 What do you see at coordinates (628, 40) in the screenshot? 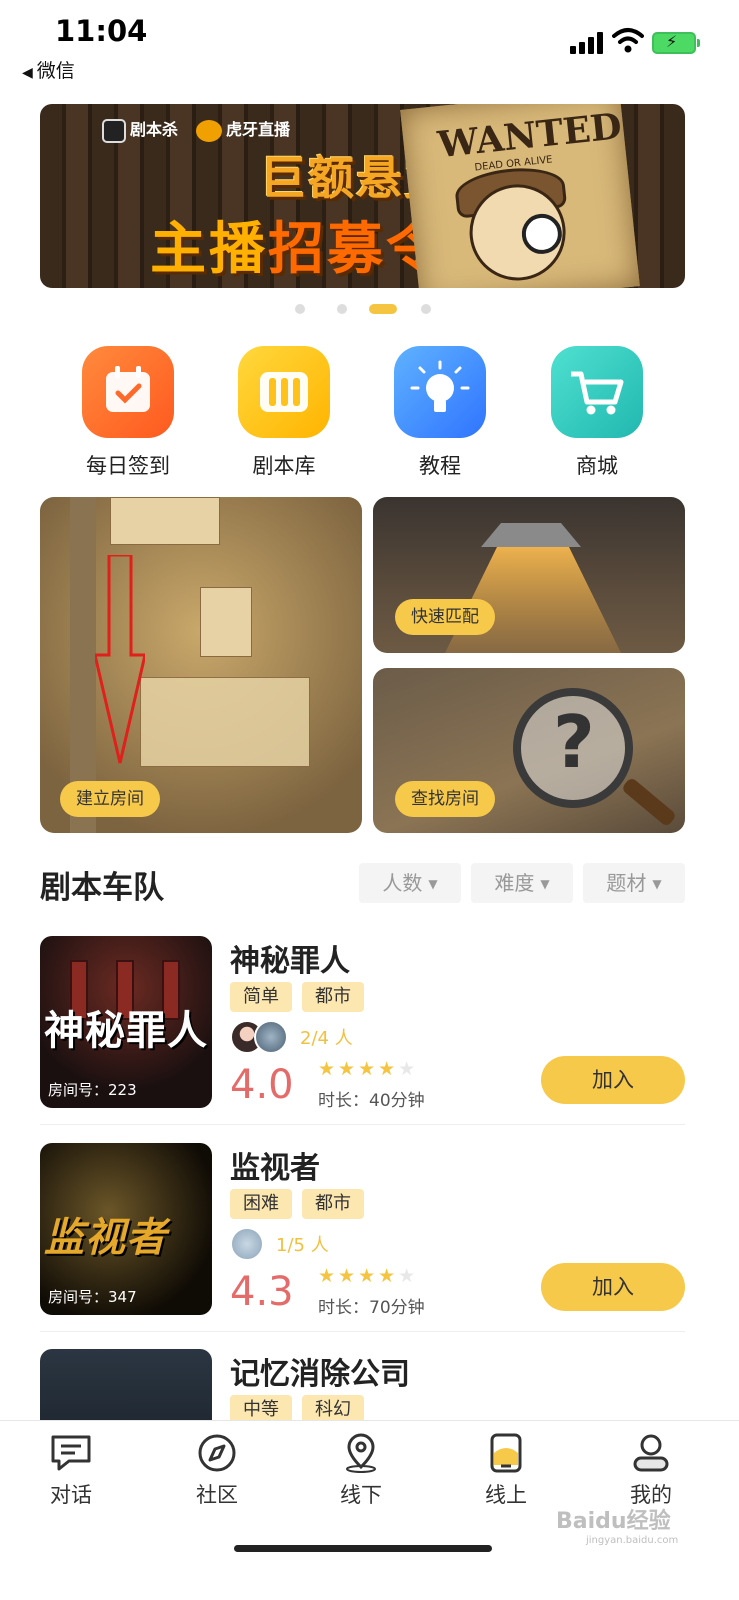
I see `wifi-icon` at bounding box center [628, 40].